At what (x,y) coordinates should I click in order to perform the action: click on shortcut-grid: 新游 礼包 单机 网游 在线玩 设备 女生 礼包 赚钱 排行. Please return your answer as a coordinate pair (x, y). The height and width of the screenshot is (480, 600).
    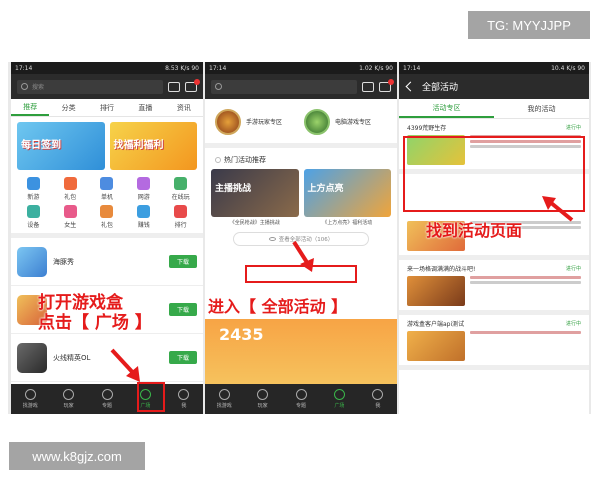
    Looking at the image, I should click on (107, 204).